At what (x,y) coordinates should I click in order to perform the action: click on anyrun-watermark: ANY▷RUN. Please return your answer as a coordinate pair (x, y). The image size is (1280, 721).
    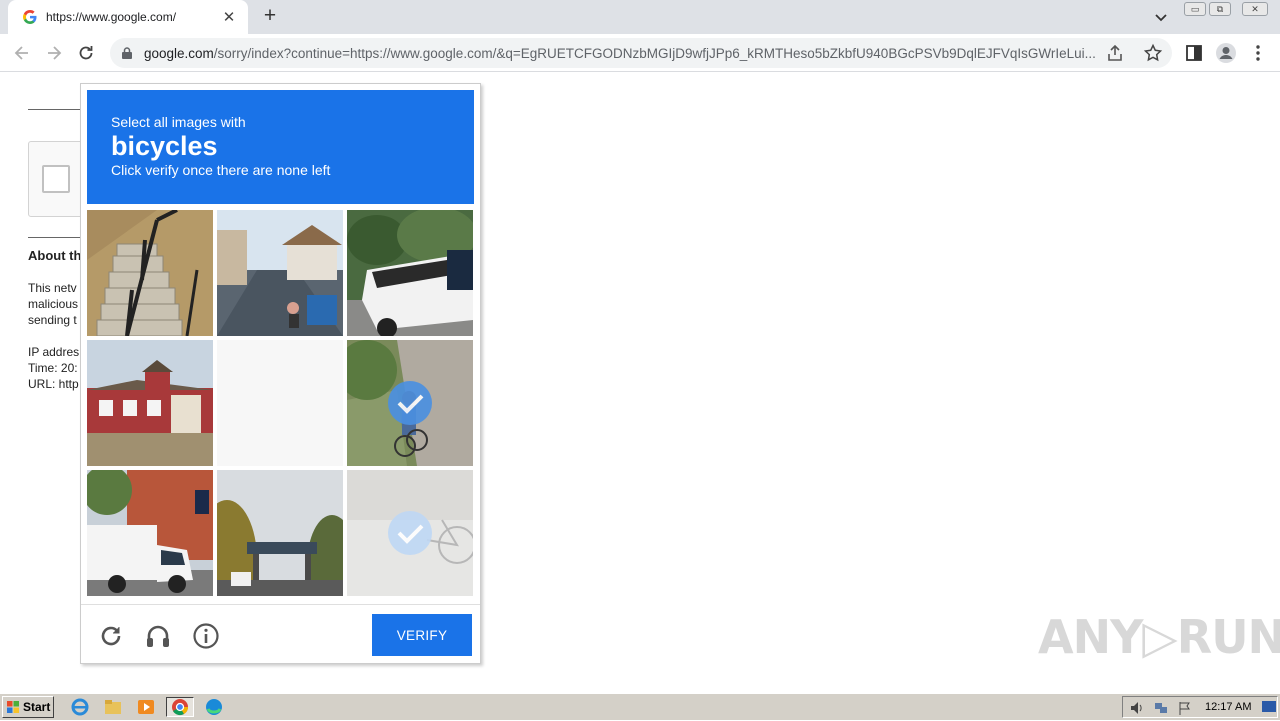
    Looking at the image, I should click on (1159, 637).